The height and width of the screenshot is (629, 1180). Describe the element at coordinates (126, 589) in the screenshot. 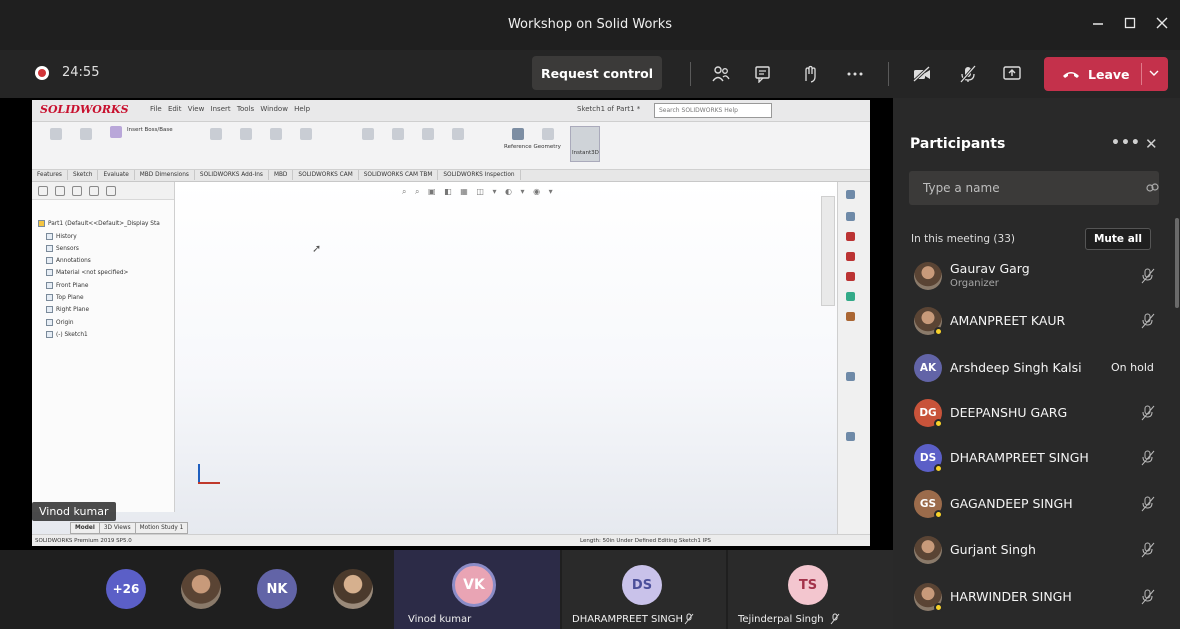

I see `overflow-participants-button: +26` at that location.